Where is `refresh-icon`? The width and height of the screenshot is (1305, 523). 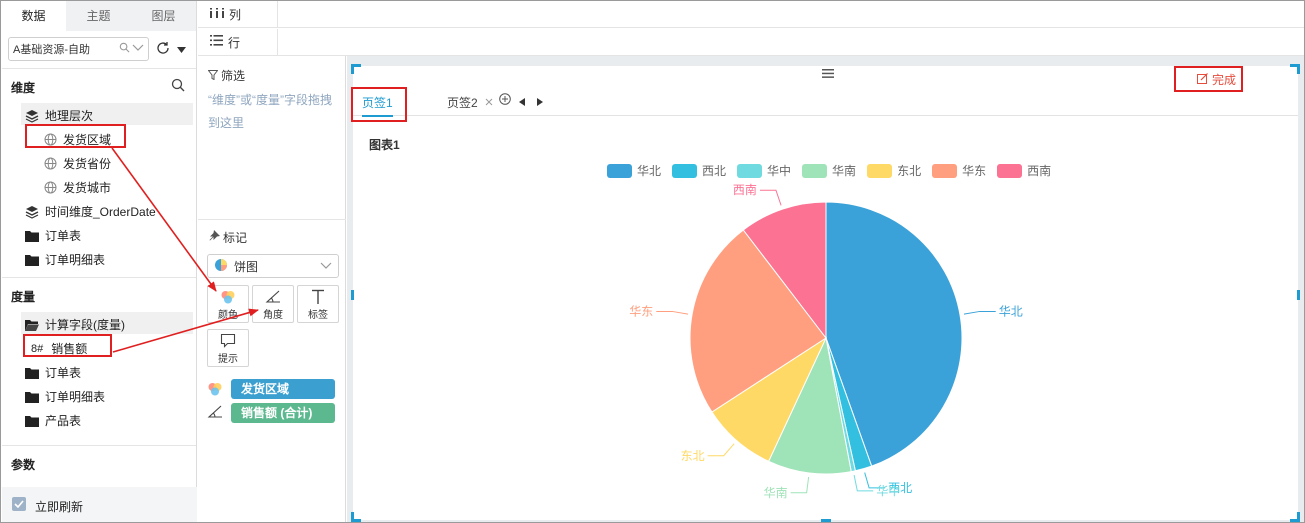 refresh-icon is located at coordinates (163, 49).